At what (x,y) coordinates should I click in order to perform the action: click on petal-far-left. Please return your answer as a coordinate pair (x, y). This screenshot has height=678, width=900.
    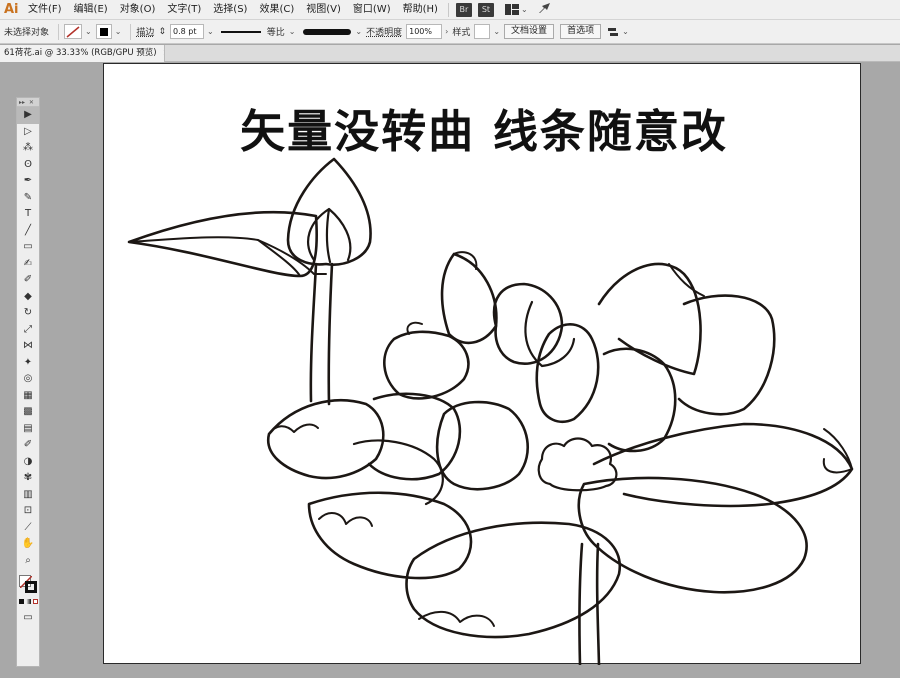
    Looking at the image, I should click on (325, 439).